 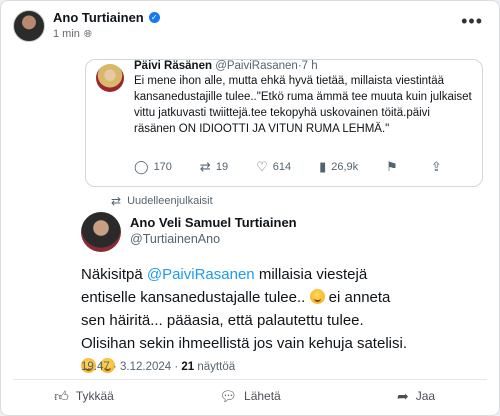 I want to click on tweet-author-handle: @TurtiainenAno, so click(x=175, y=239).